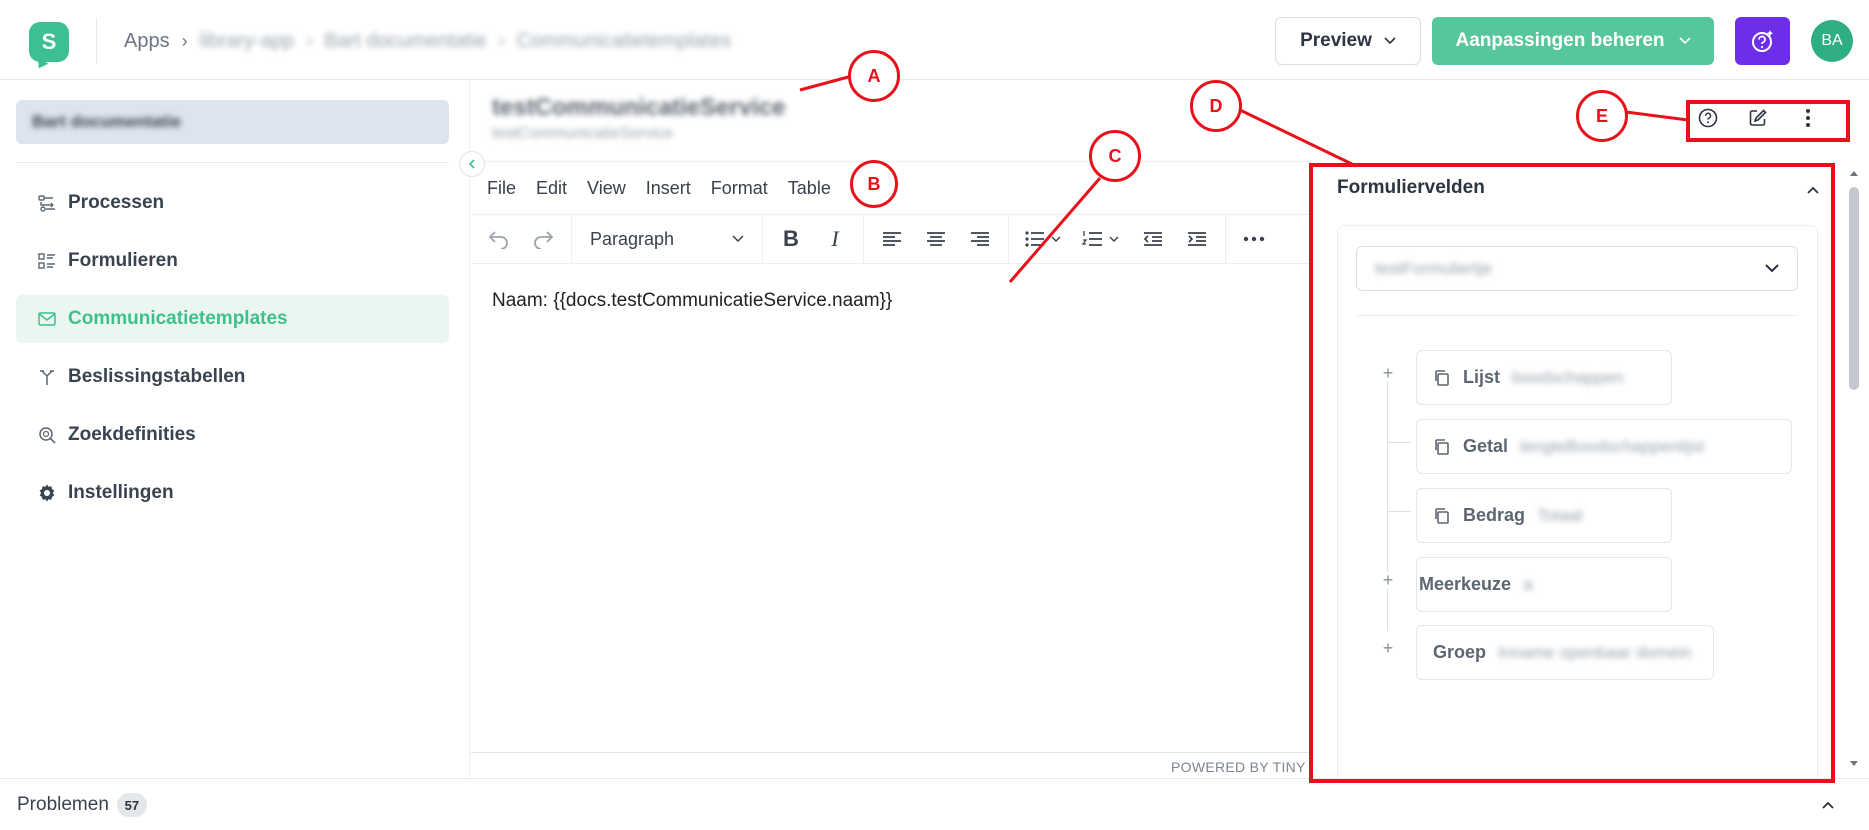  What do you see at coordinates (178, 318) in the screenshot?
I see `sidebar-item-label: Communicatietemplates` at bounding box center [178, 318].